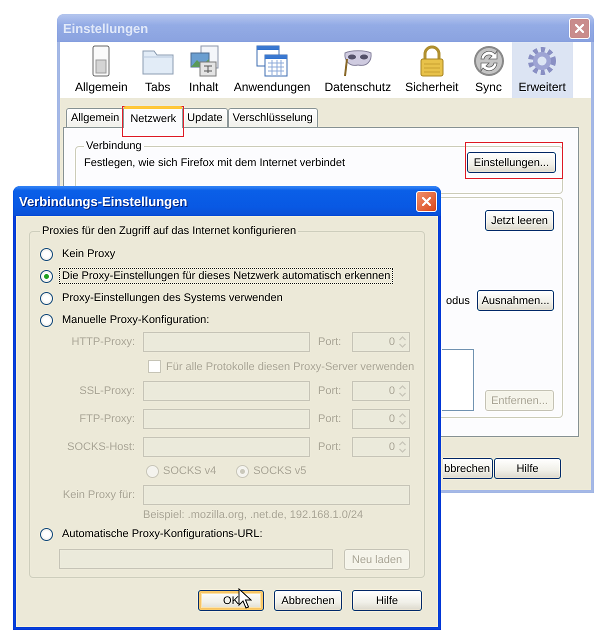 This screenshot has width=602, height=638. Describe the element at coordinates (205, 117) in the screenshot. I see `tab: Update` at that location.